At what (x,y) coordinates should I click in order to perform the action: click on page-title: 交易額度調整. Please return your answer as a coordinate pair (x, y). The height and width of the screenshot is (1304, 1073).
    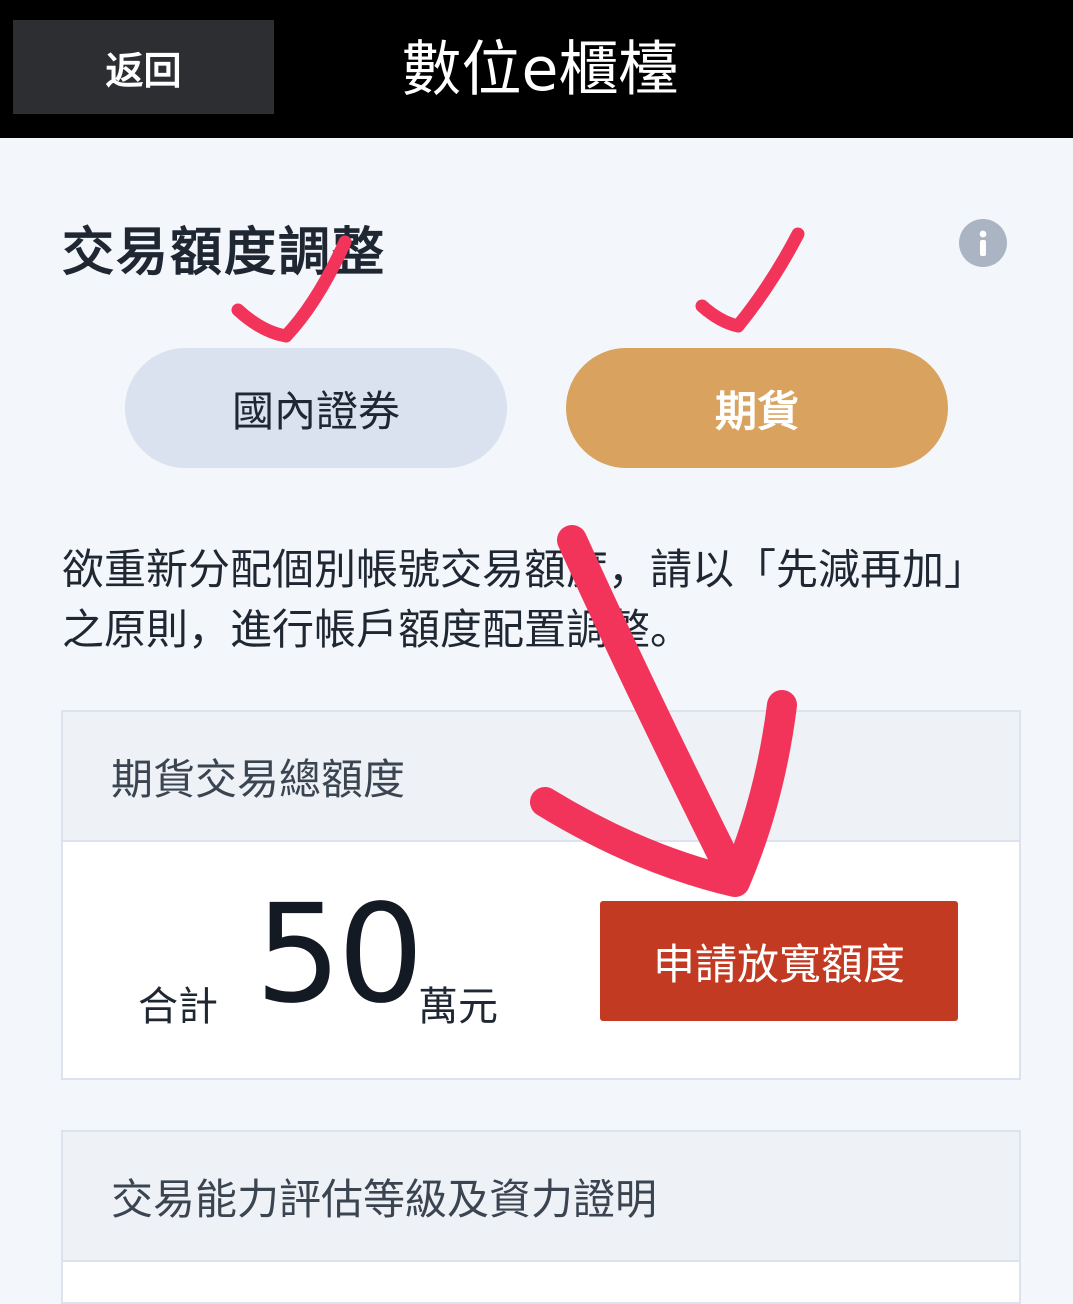
    Looking at the image, I should click on (224, 253).